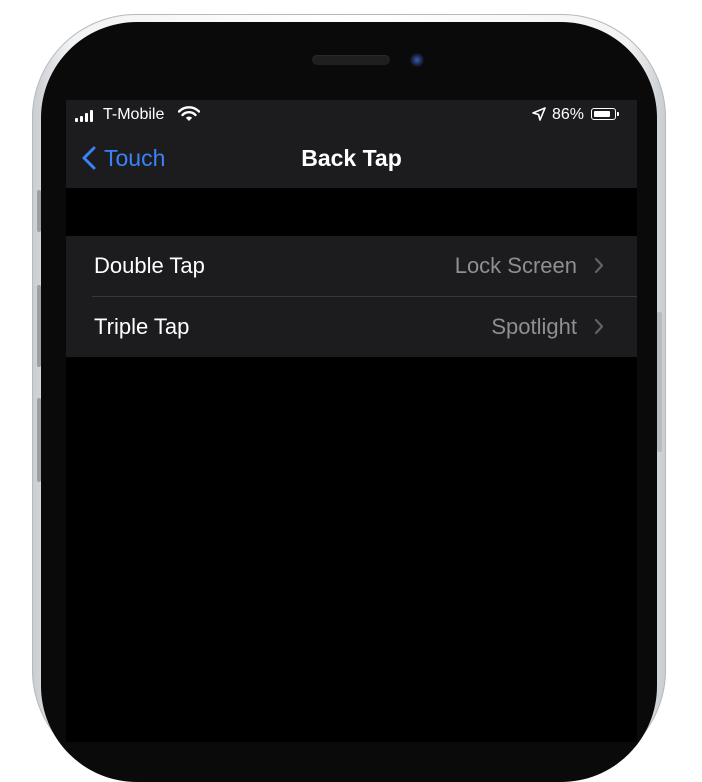 The image size is (702, 782). I want to click on signal-icon, so click(85, 116).